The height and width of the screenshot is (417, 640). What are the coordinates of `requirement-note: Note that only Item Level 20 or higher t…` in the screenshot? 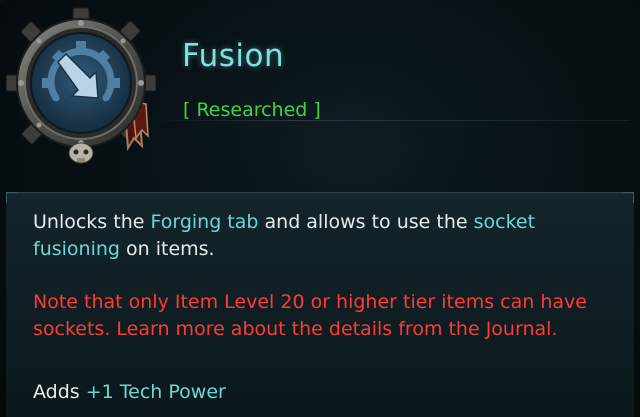 It's located at (310, 315).